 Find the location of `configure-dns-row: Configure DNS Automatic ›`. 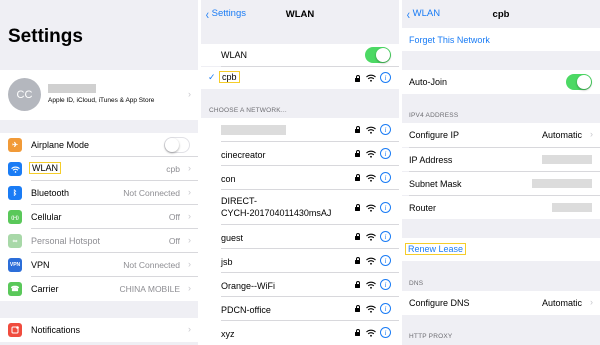

configure-dns-row: Configure DNS Automatic › is located at coordinates (501, 303).